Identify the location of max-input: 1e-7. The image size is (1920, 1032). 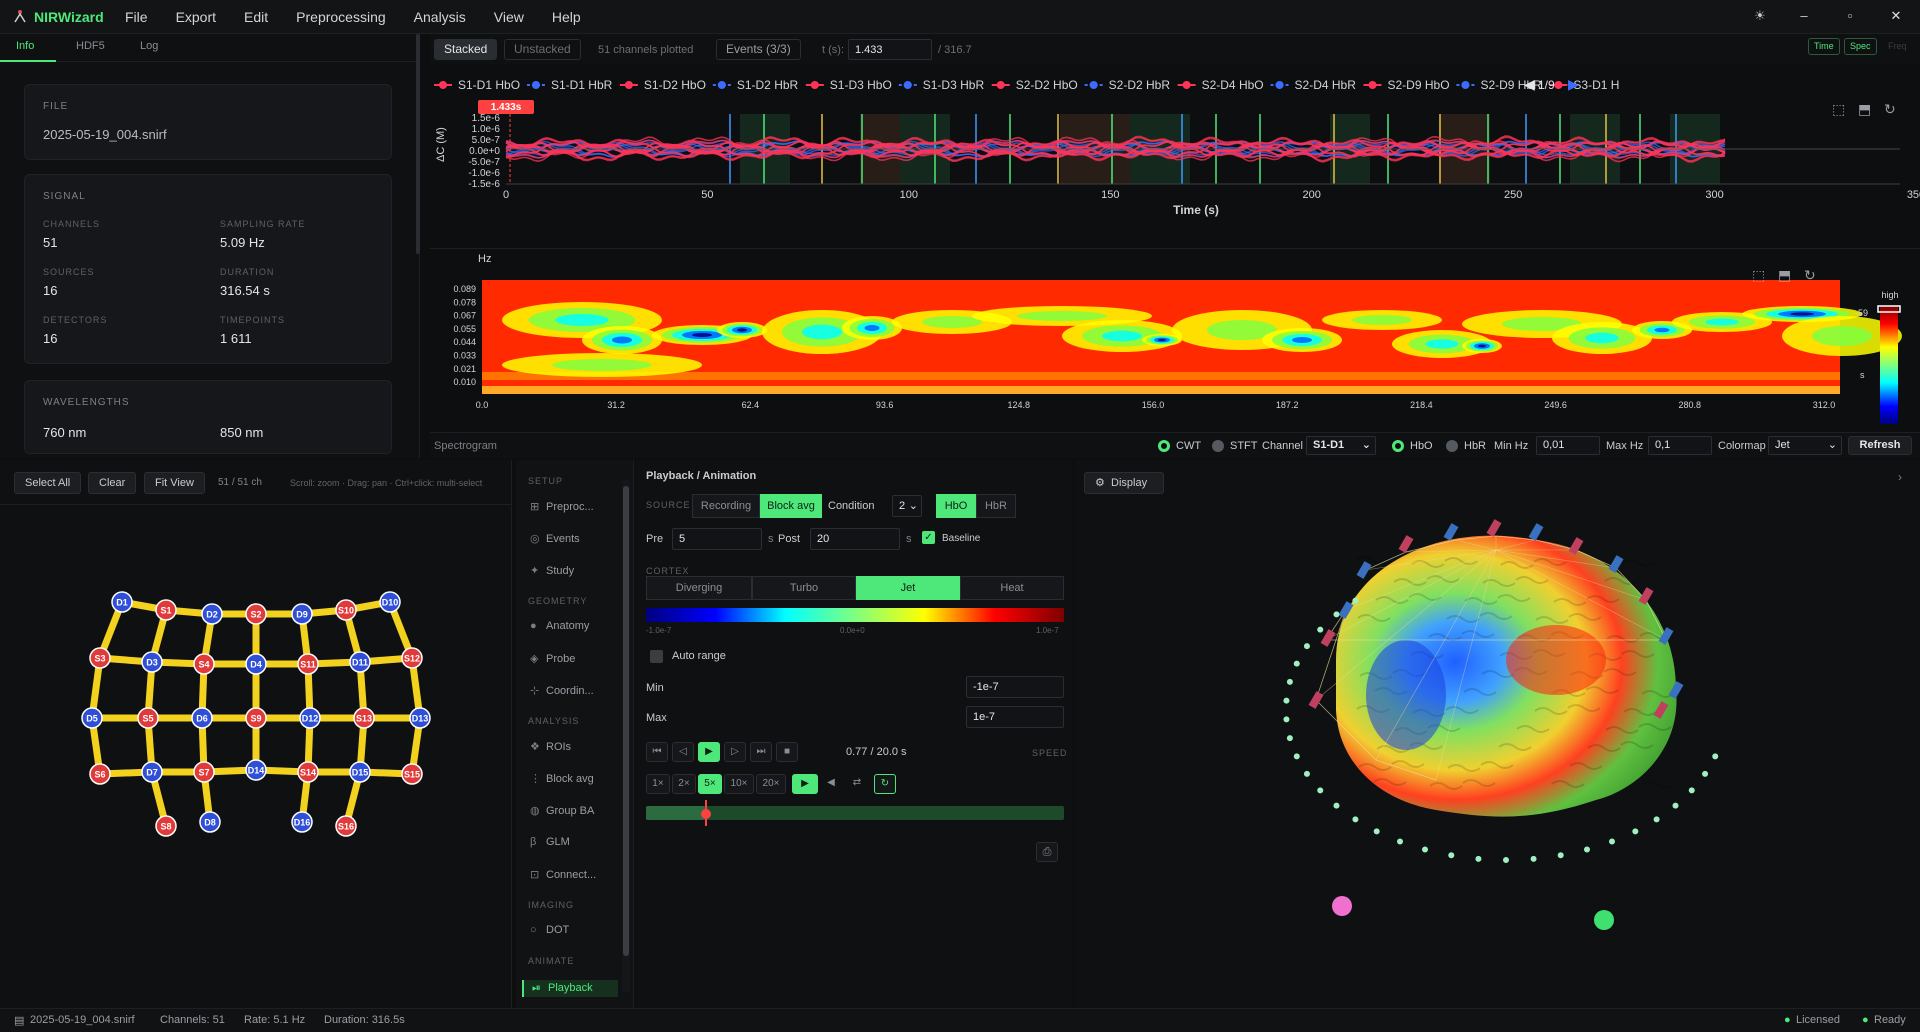
(1015, 717).